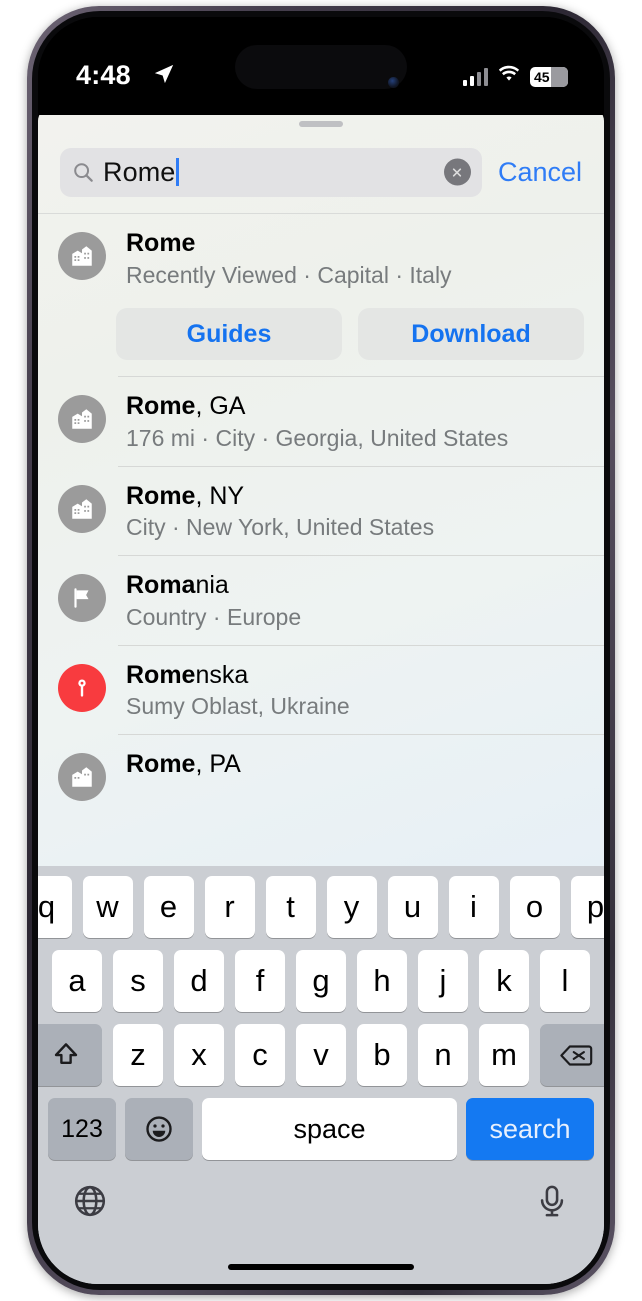  Describe the element at coordinates (542, 76) in the screenshot. I see `battery-percent: 45` at that location.